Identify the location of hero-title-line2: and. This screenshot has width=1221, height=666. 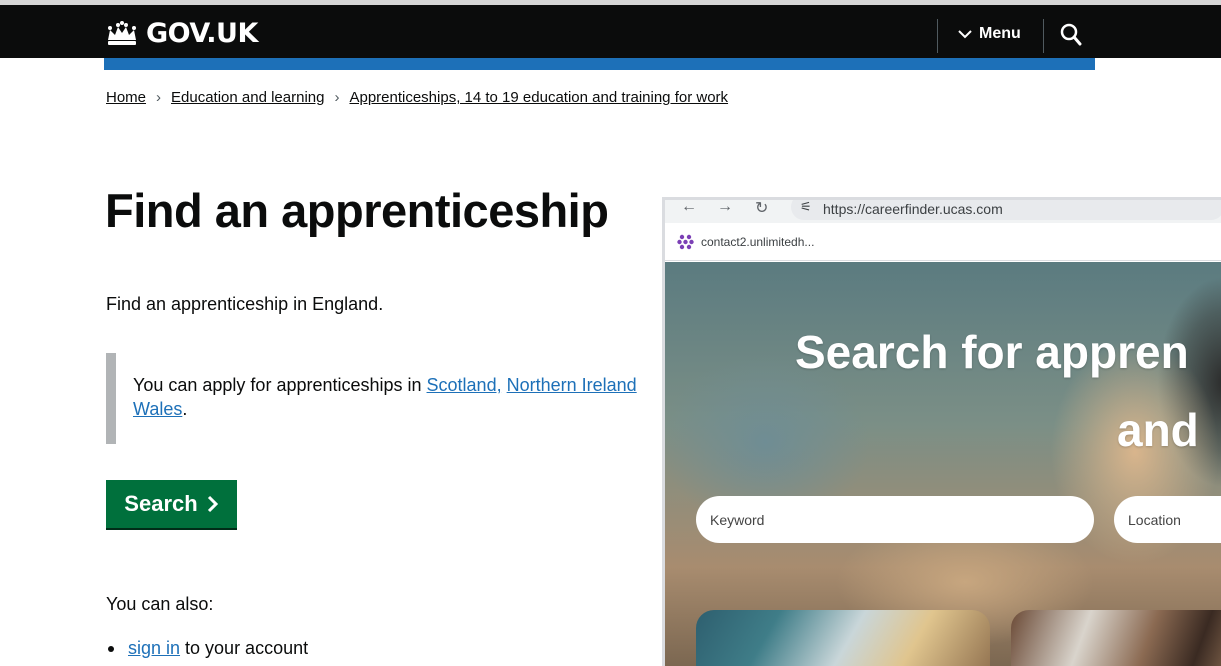
(1158, 430).